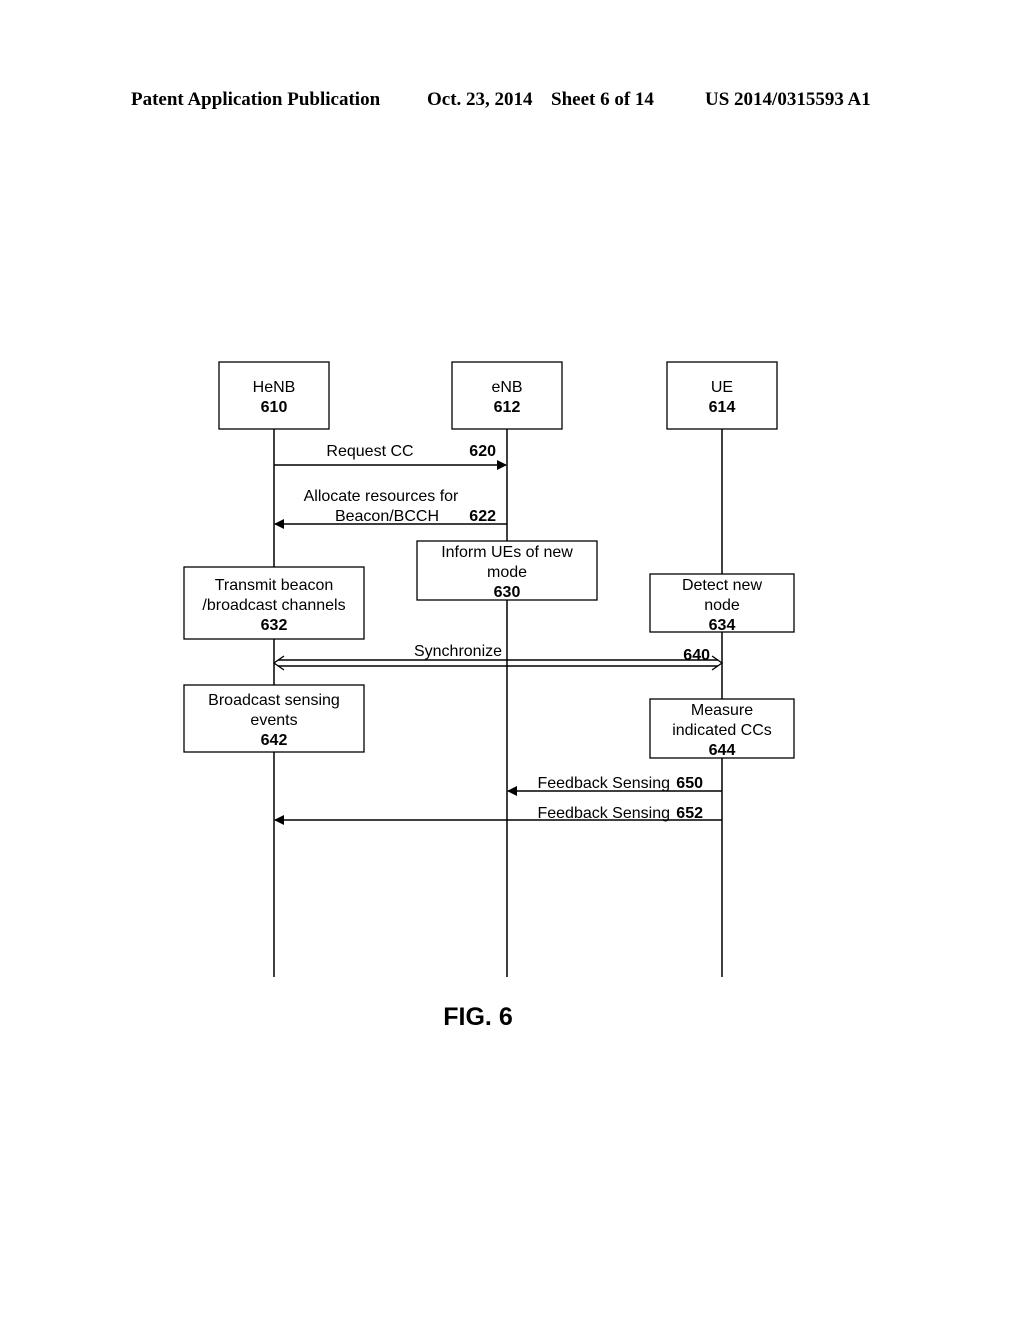  Describe the element at coordinates (696, 655) in the screenshot. I see `message-ref: 640` at that location.